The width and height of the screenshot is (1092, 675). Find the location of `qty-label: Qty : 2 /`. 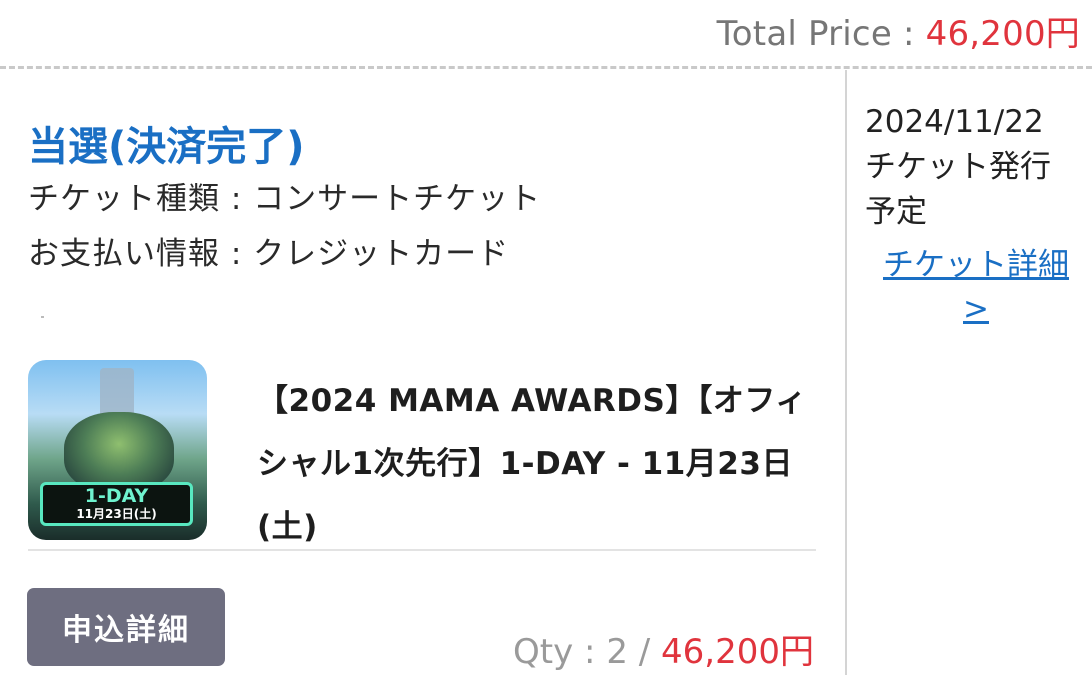

qty-label: Qty : 2 / is located at coordinates (587, 652).